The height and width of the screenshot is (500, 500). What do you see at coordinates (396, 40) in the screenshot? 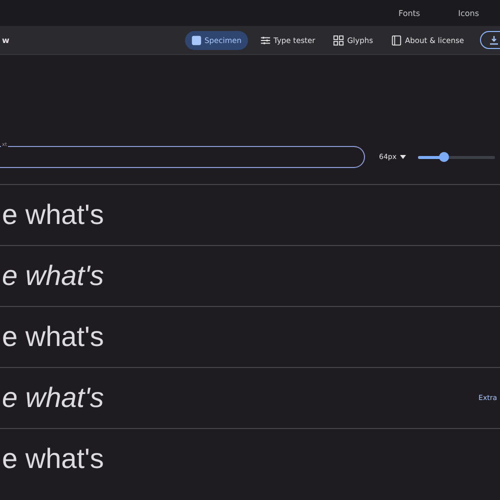
I see `book-icon` at bounding box center [396, 40].